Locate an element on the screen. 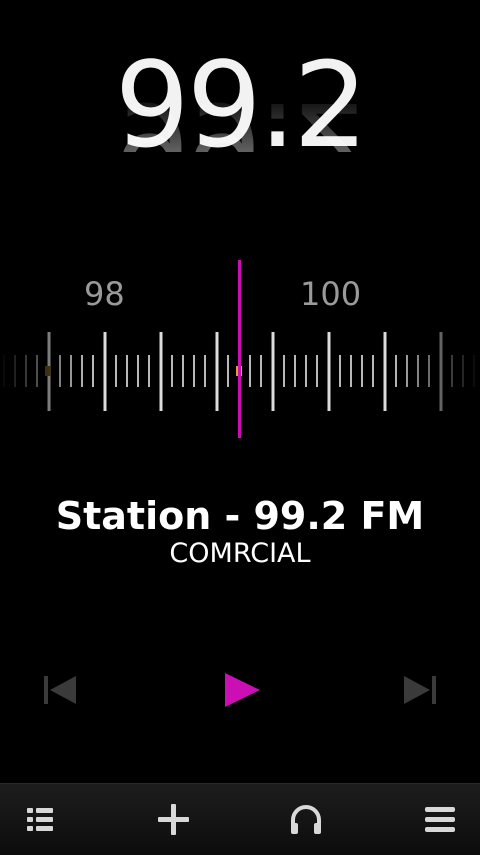 The height and width of the screenshot is (855, 480). tuning-needle is located at coordinates (239, 349).